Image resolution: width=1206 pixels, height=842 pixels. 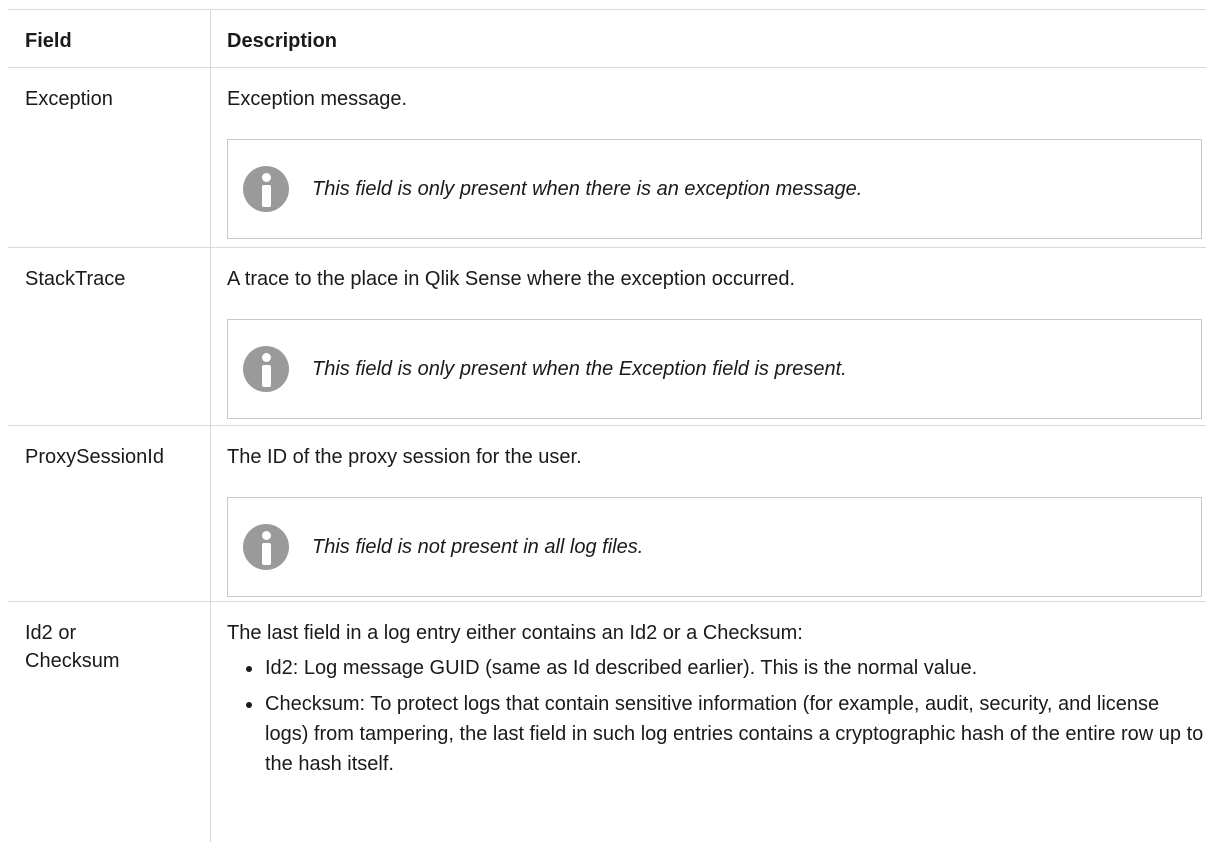 What do you see at coordinates (282, 41) in the screenshot?
I see `header-description: Description` at bounding box center [282, 41].